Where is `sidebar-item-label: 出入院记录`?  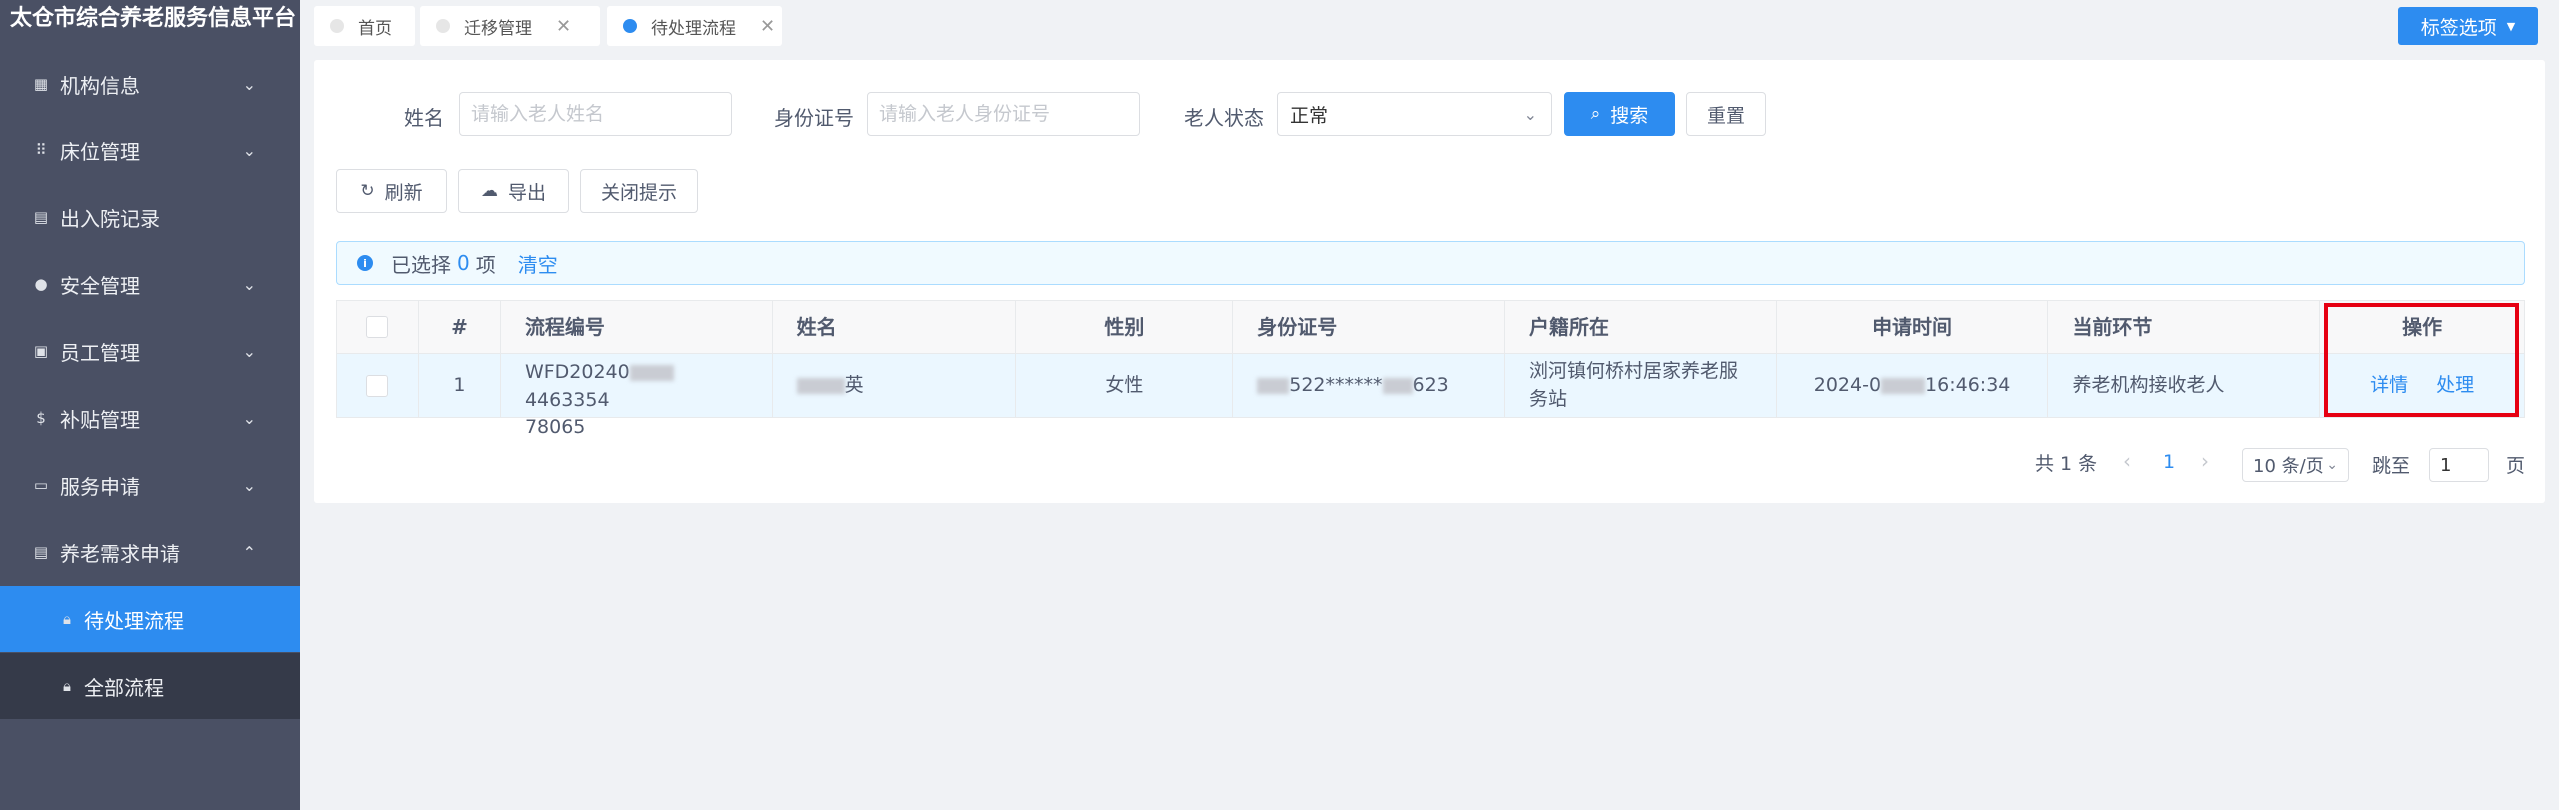
sidebar-item-label: 出入院记录 is located at coordinates (110, 218).